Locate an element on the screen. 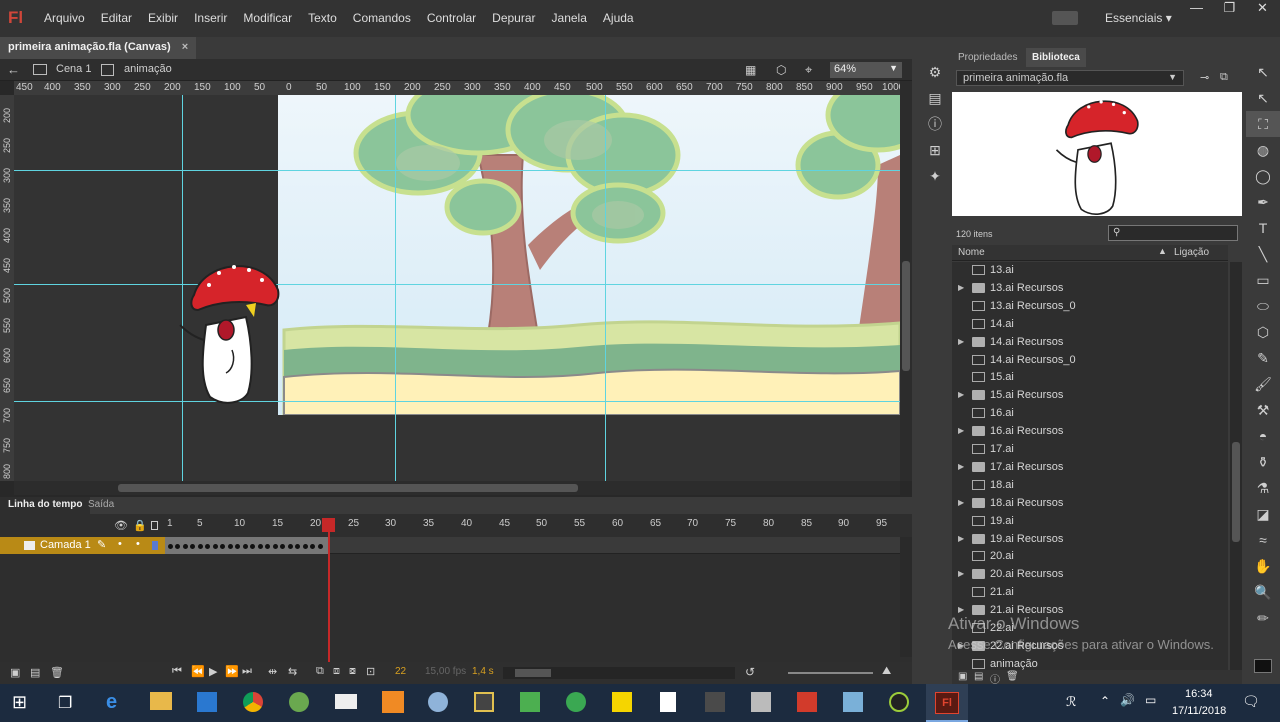 Image resolution: width=1280 pixels, height=722 pixels. hand-tool-icon: ✋ is located at coordinates (1263, 566).